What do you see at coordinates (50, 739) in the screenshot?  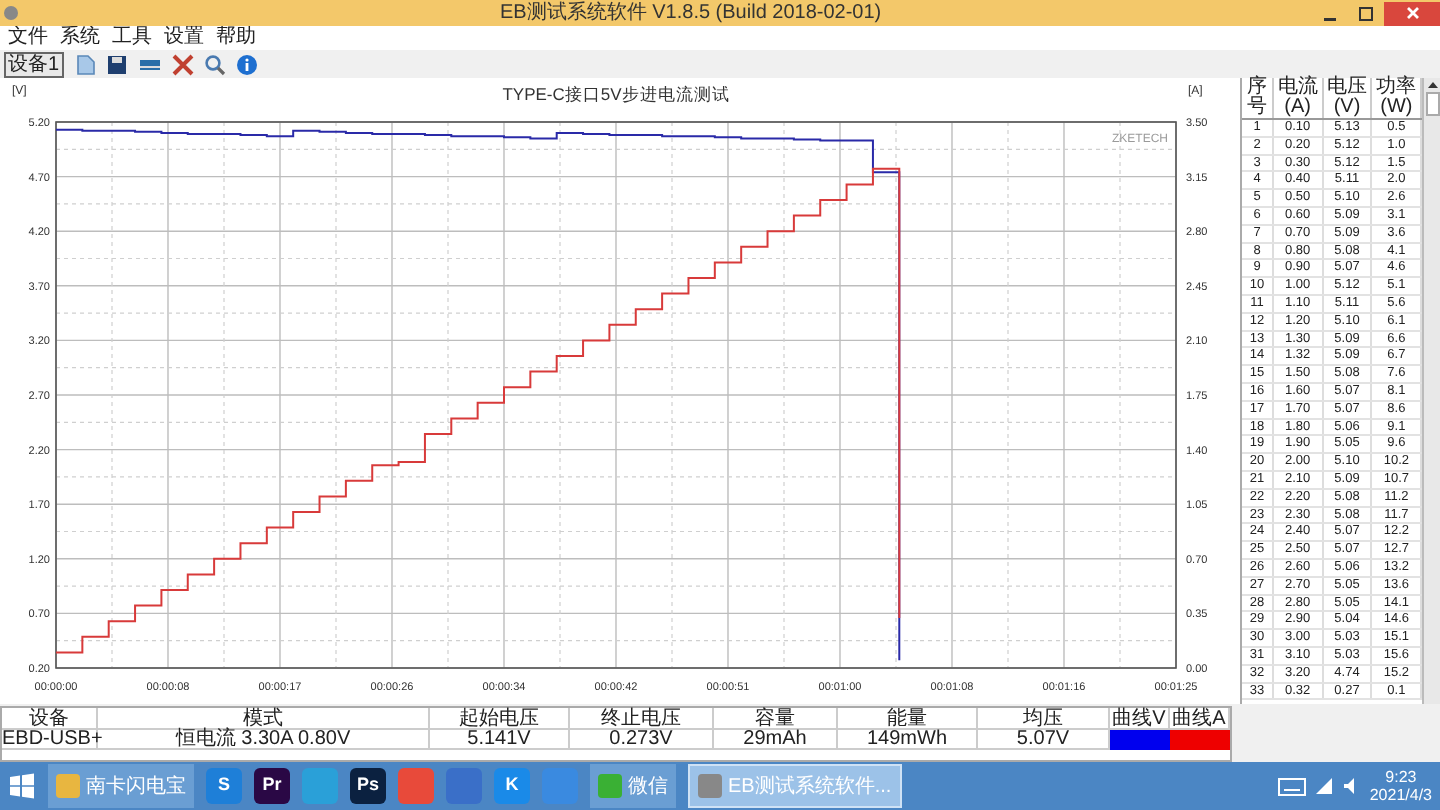 I see `table-cell: EBD-USB+` at bounding box center [50, 739].